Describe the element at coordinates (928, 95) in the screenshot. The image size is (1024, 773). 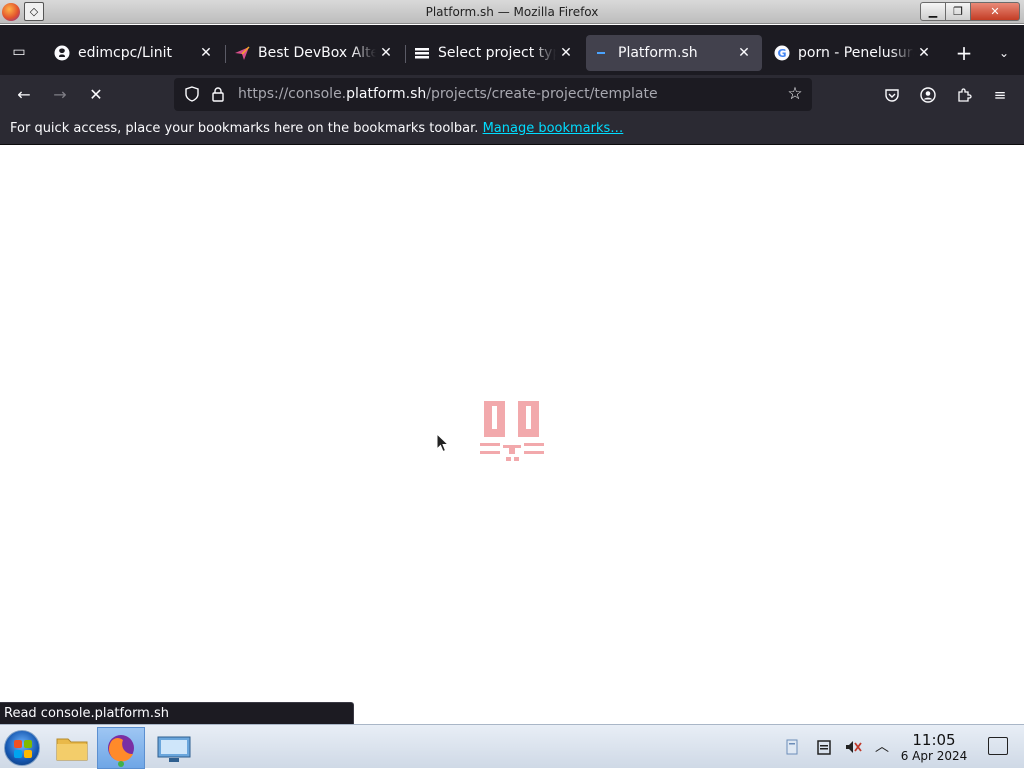
I see `account-icon` at that location.